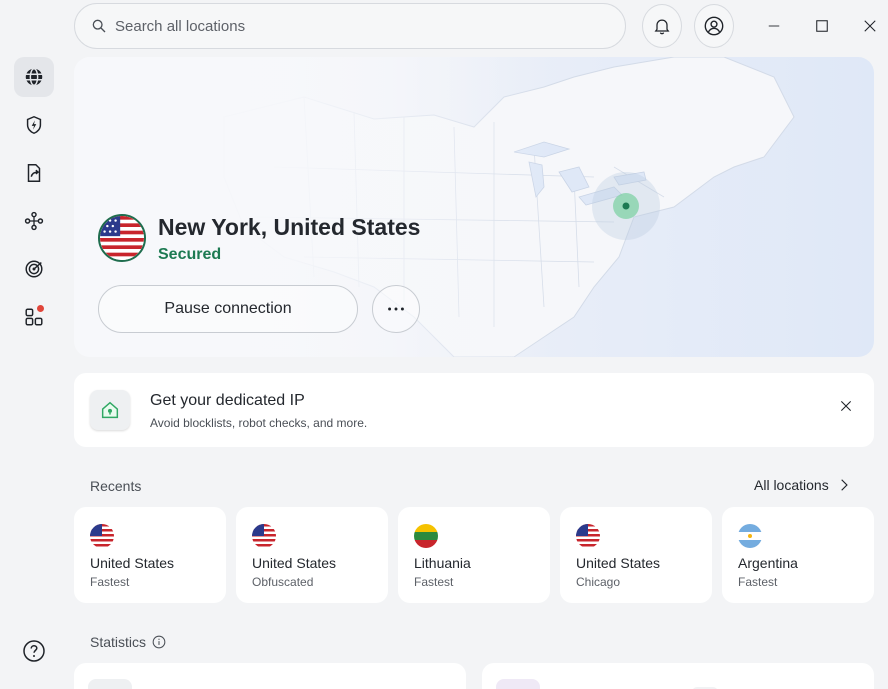  I want to click on recent-country: Argentina, so click(768, 563).